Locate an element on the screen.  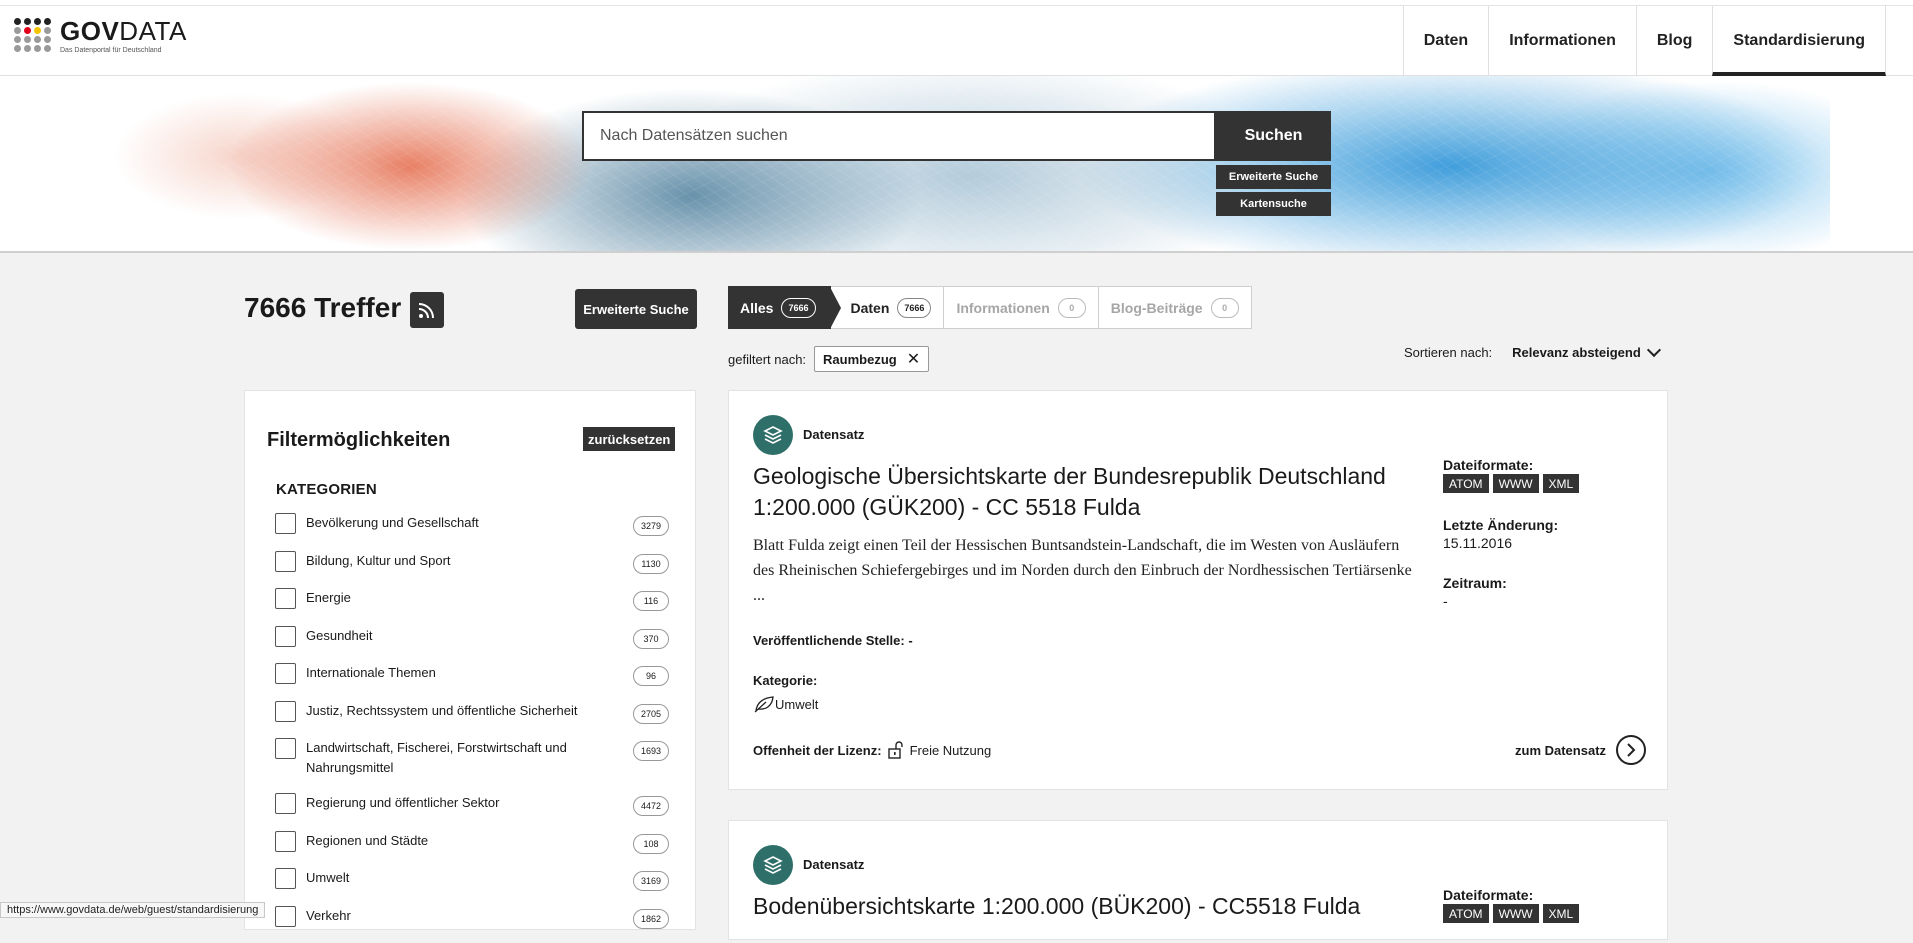
tab-alles: Alles7666 is located at coordinates (779, 307).